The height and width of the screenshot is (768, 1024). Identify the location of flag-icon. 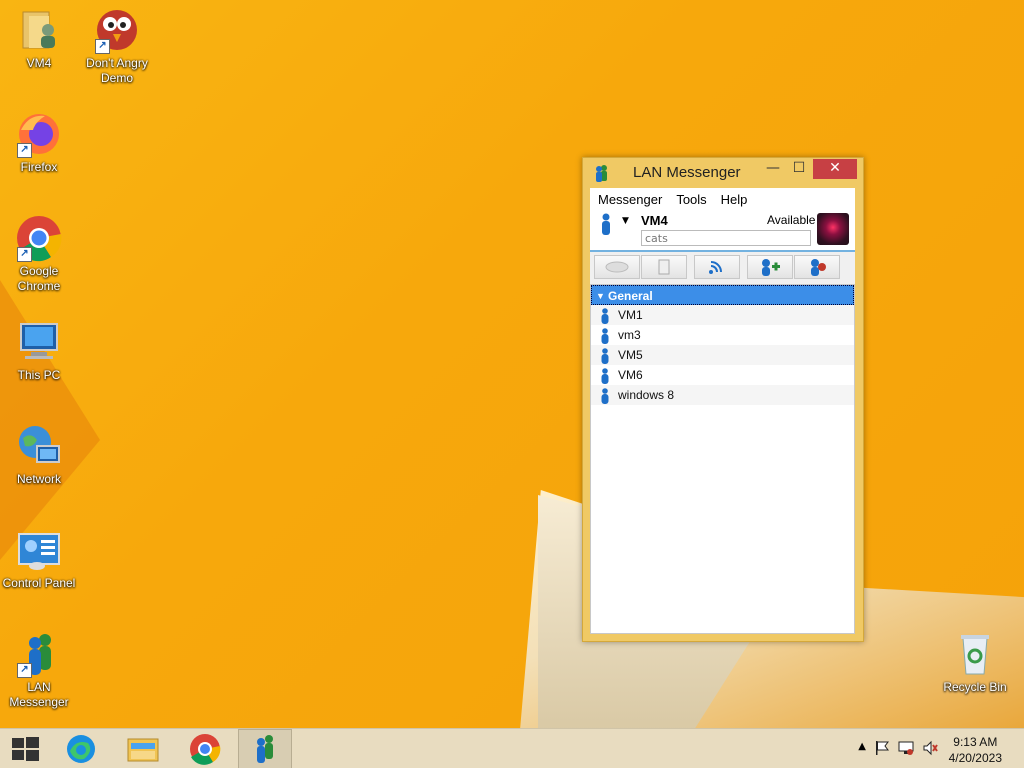
(882, 749).